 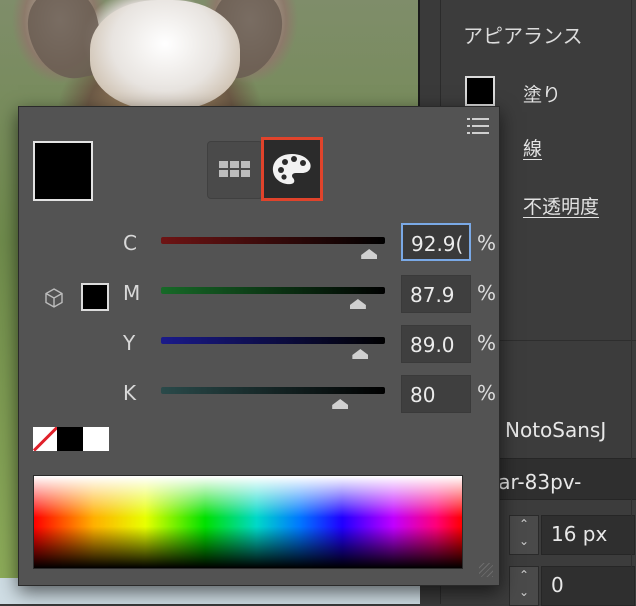 I want to click on black-percent-unit: %, so click(x=487, y=393).